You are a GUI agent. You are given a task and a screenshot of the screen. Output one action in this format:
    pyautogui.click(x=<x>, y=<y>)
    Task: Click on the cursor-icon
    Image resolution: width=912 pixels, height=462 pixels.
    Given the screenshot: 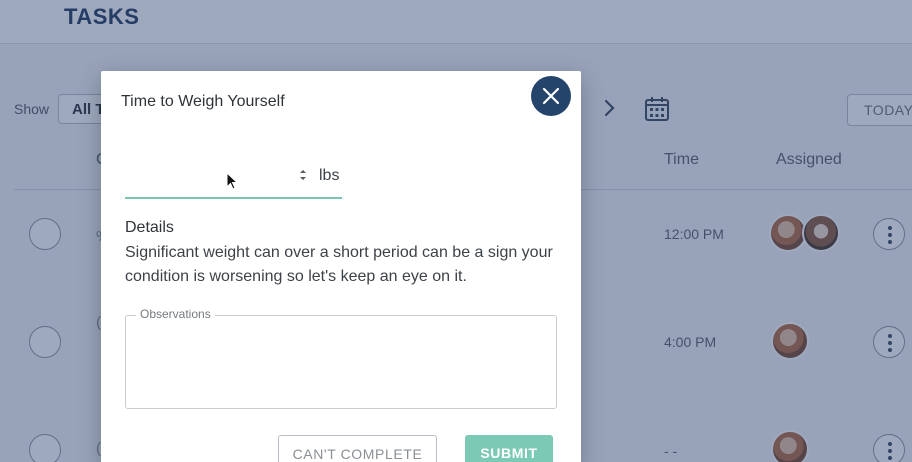 What is the action you would take?
    pyautogui.click(x=232, y=181)
    